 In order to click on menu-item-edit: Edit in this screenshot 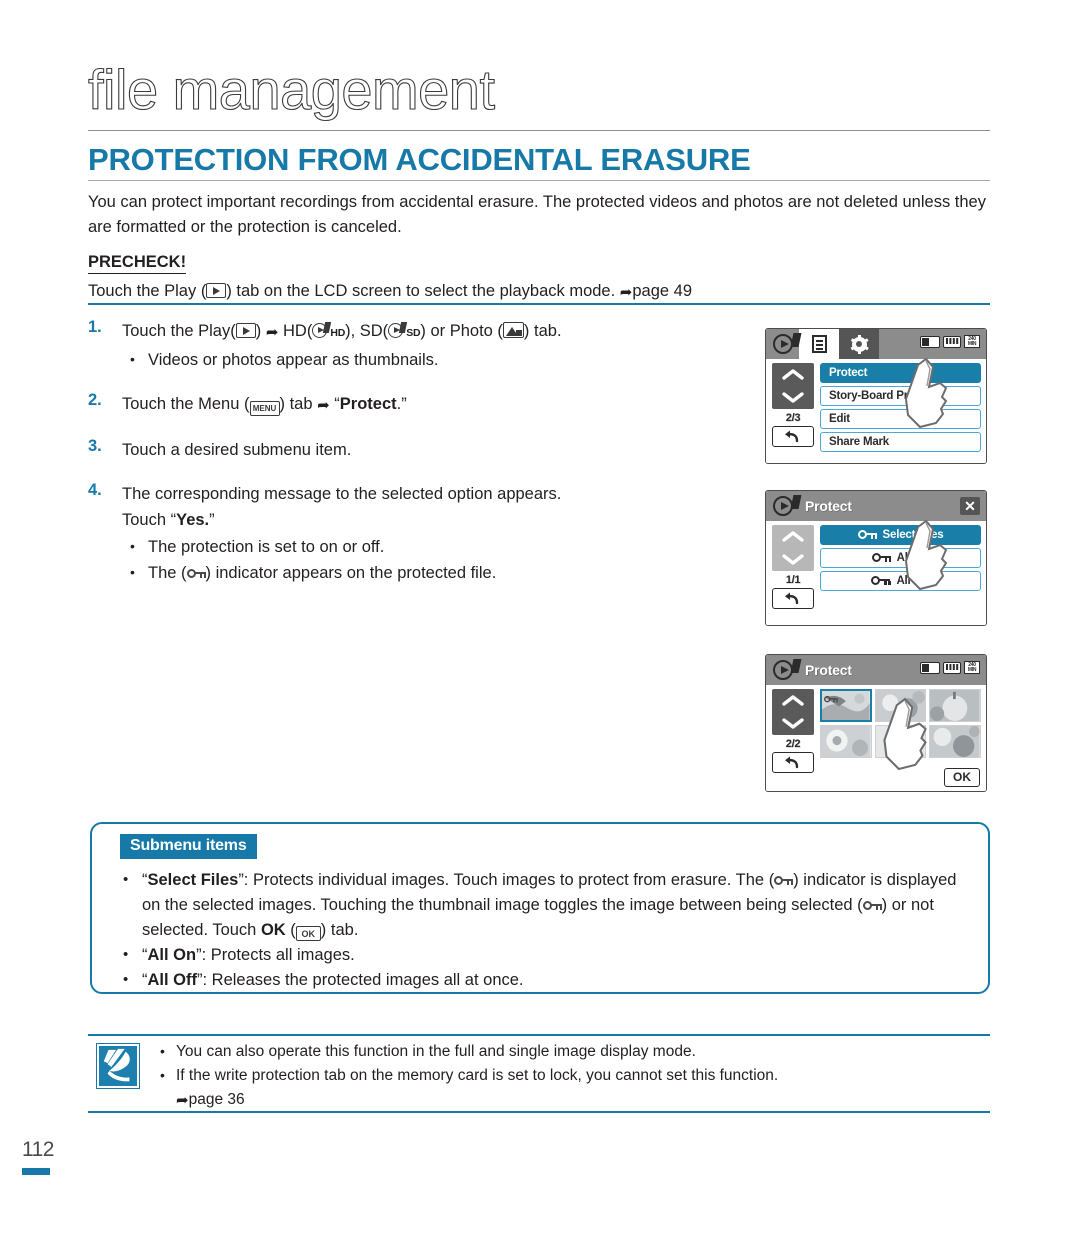, I will do `click(900, 419)`.